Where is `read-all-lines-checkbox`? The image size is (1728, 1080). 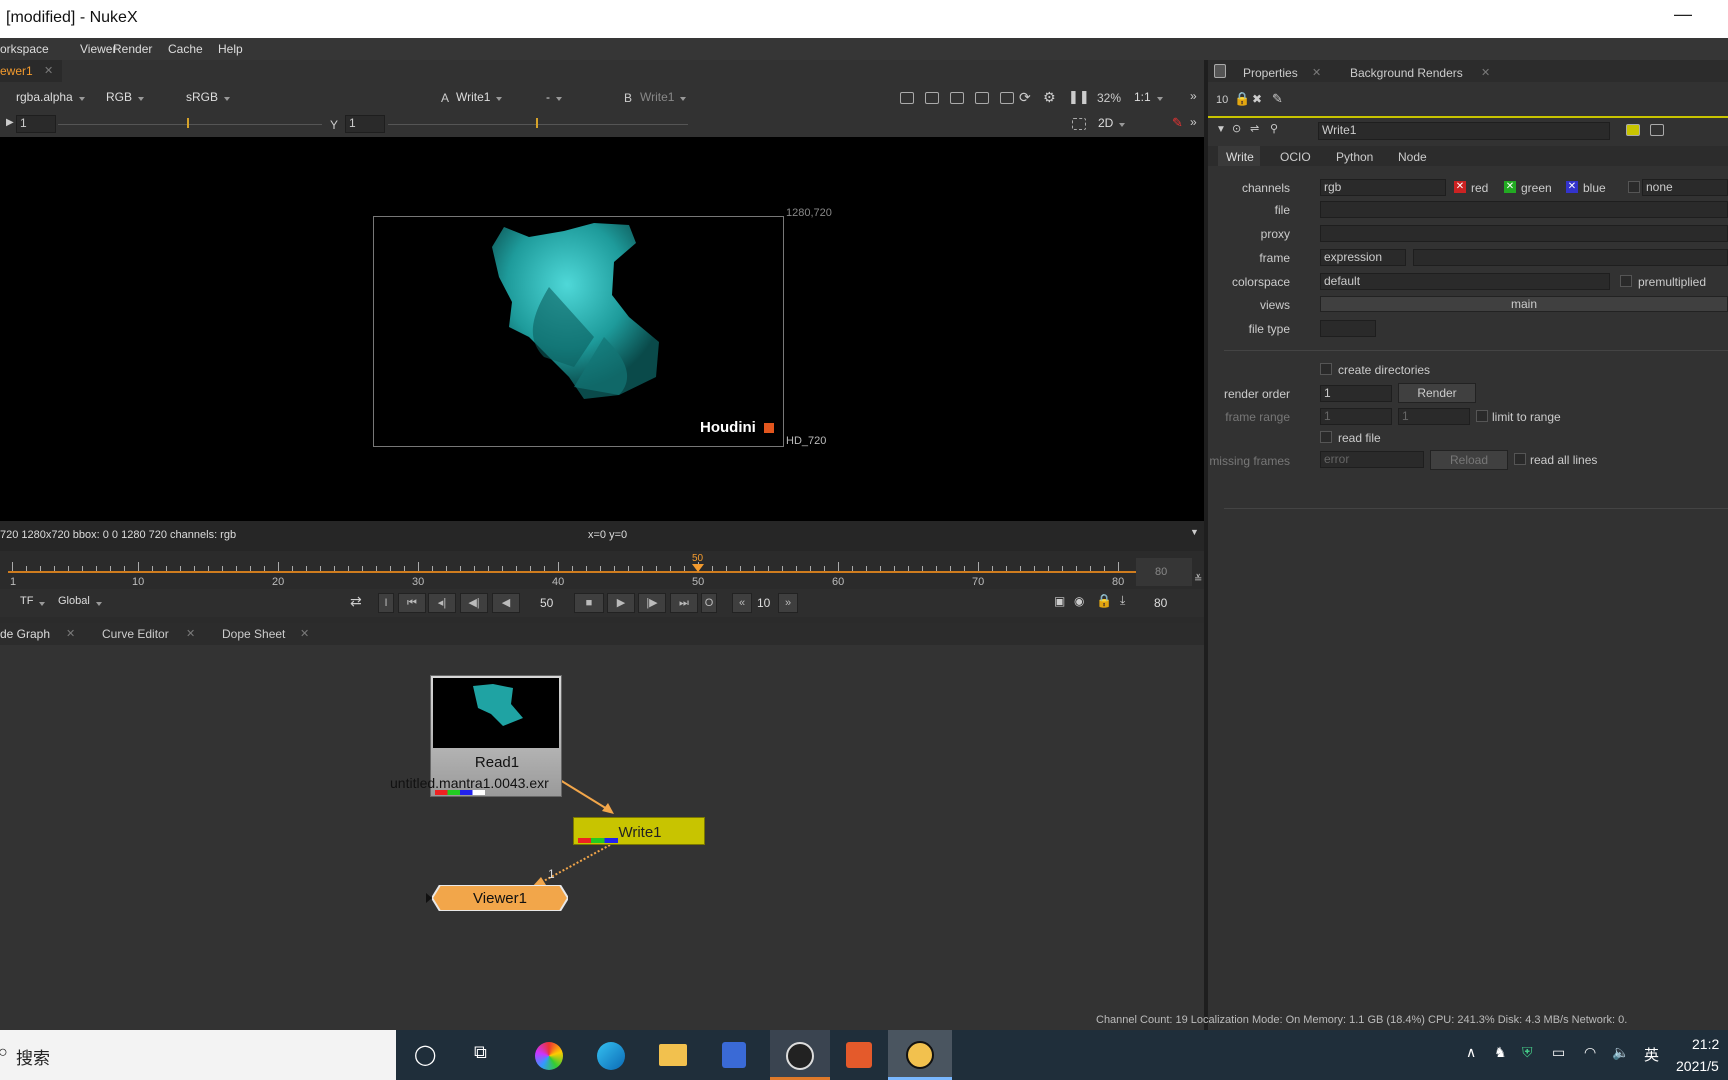 read-all-lines-checkbox is located at coordinates (1520, 459).